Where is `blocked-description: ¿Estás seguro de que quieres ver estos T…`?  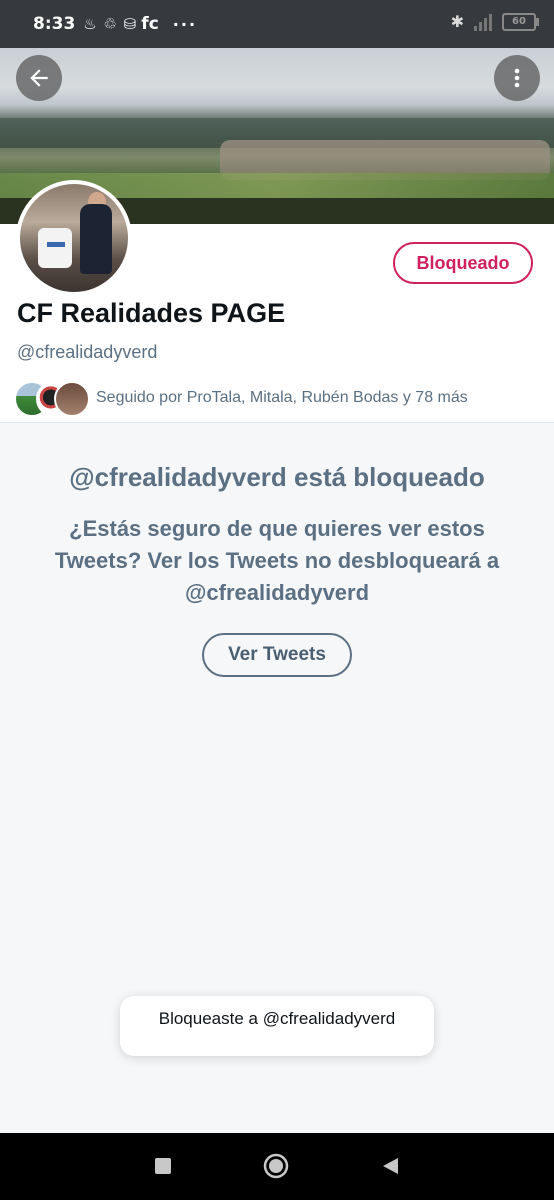
blocked-description: ¿Estás seguro de que quieres ver estos T… is located at coordinates (277, 560).